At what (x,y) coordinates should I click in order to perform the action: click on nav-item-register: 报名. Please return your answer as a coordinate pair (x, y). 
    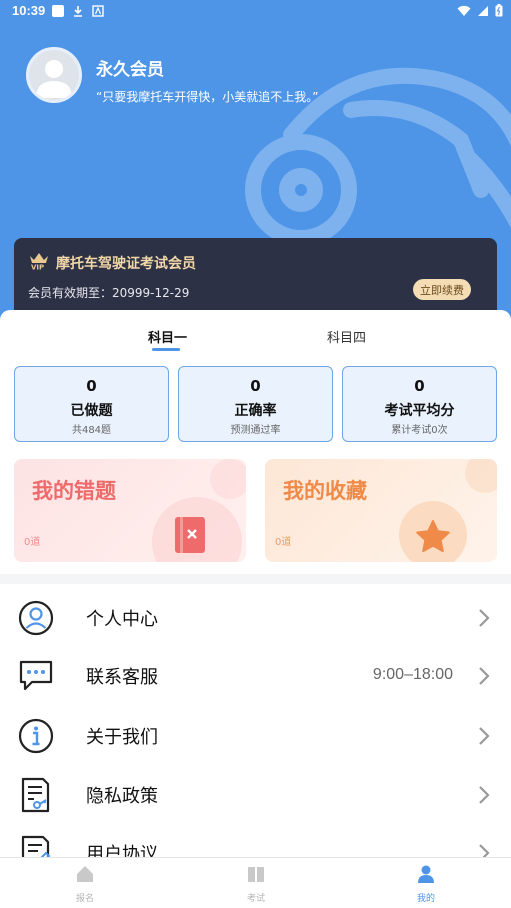
    Looking at the image, I should click on (85, 884).